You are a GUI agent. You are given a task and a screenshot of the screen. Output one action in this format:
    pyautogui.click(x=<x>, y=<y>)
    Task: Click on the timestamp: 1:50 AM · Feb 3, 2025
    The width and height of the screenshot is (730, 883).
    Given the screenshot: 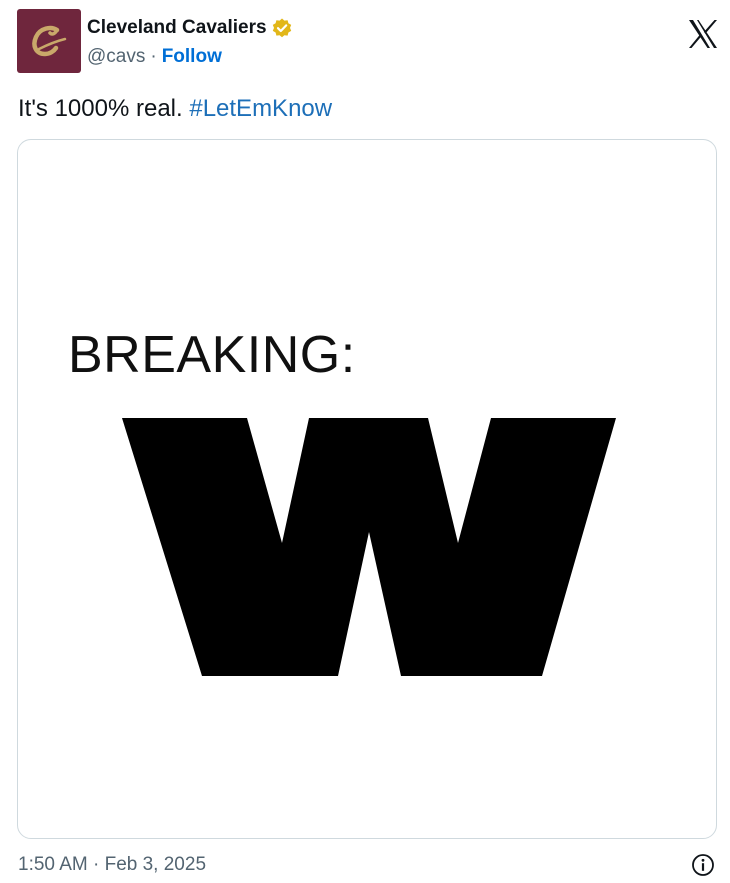 What is the action you would take?
    pyautogui.click(x=112, y=865)
    